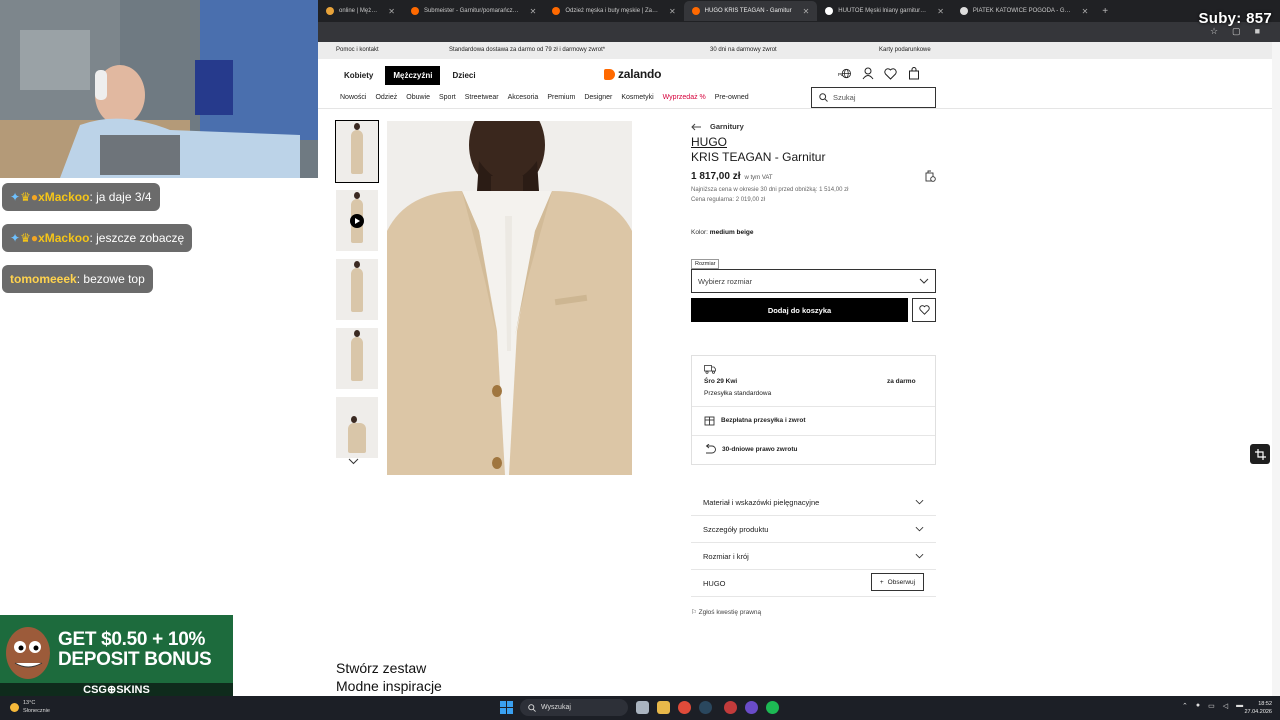  Describe the element at coordinates (353, 97) in the screenshot. I see `nav-item: Nowości` at that location.